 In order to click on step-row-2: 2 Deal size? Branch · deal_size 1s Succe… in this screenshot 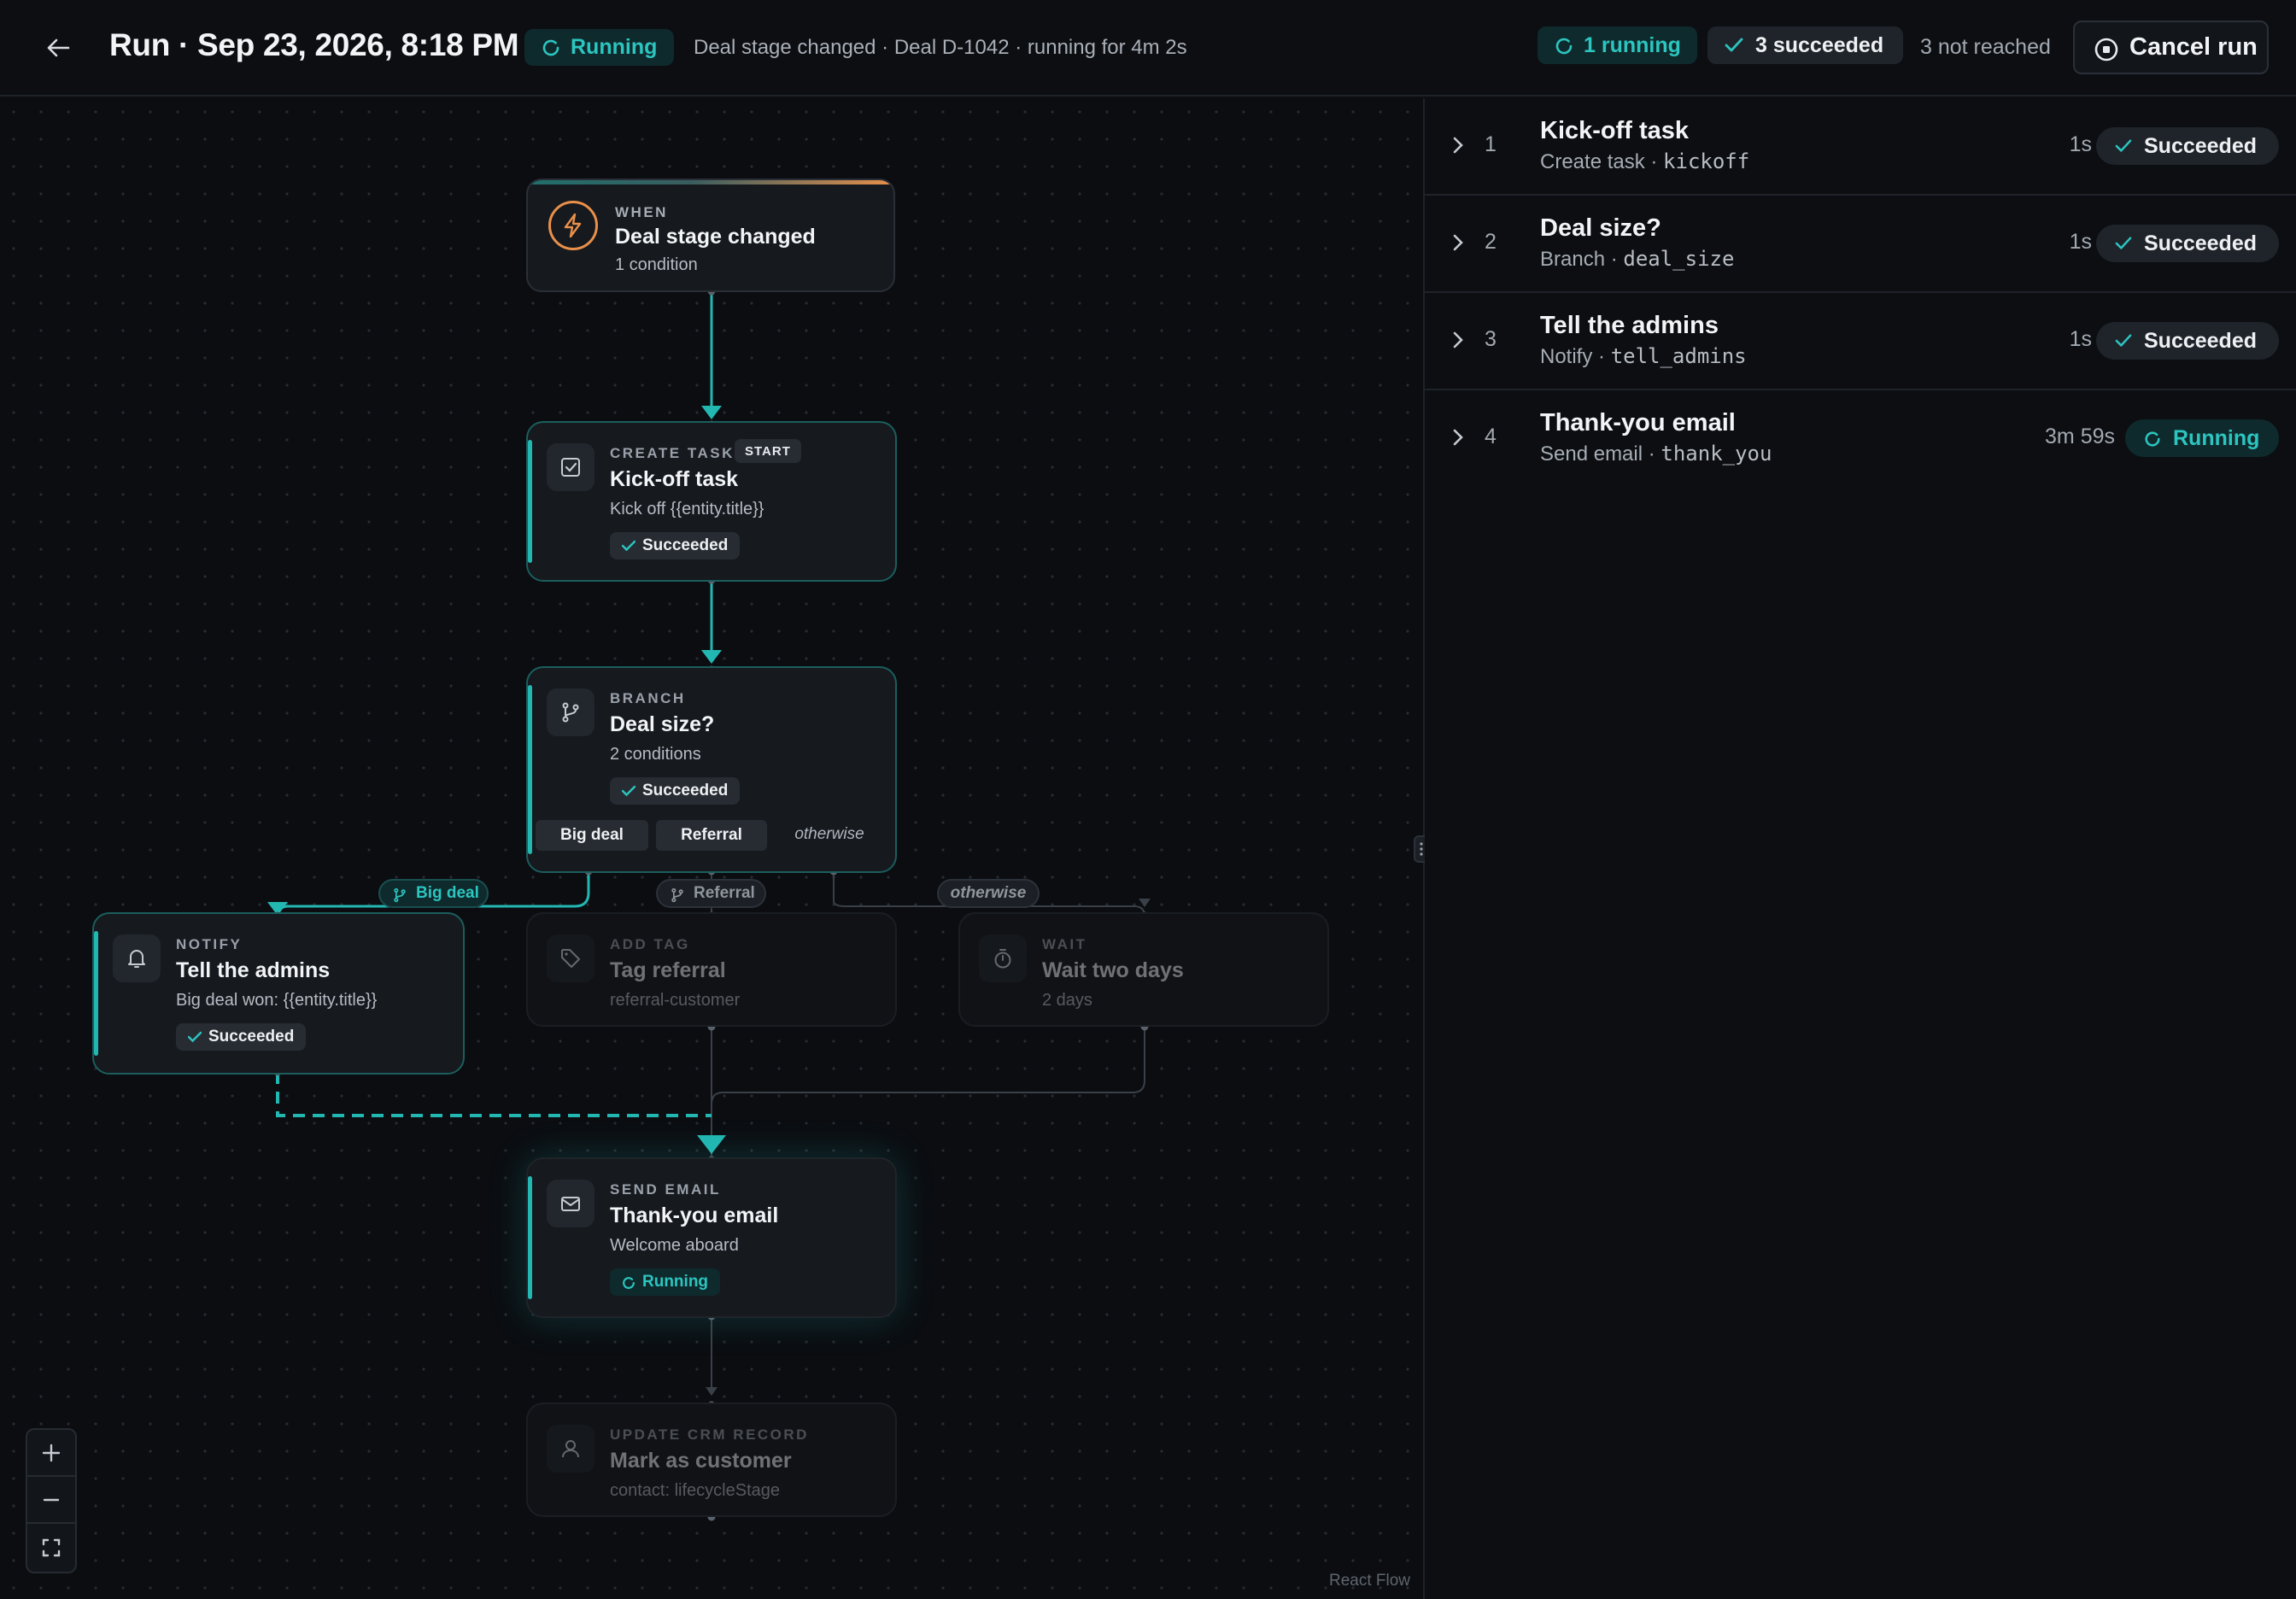, I will do `click(1860, 244)`.